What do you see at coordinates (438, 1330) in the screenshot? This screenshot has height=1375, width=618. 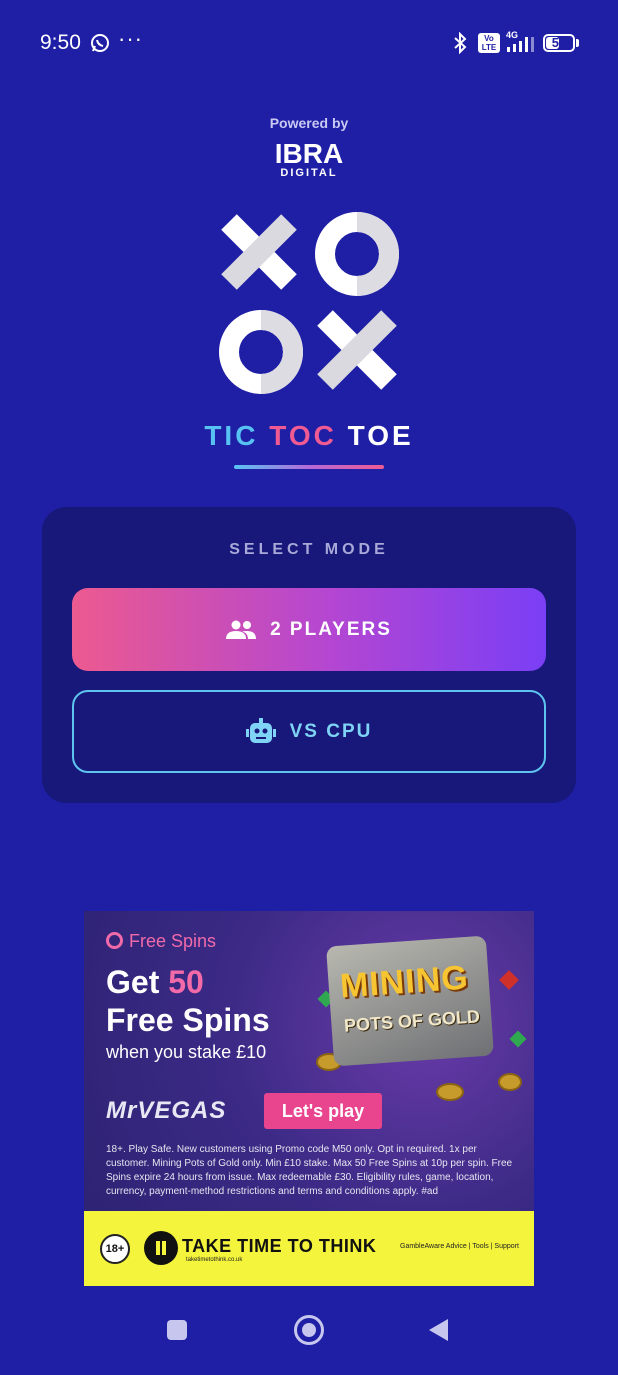 I see `back-triangle-icon` at bounding box center [438, 1330].